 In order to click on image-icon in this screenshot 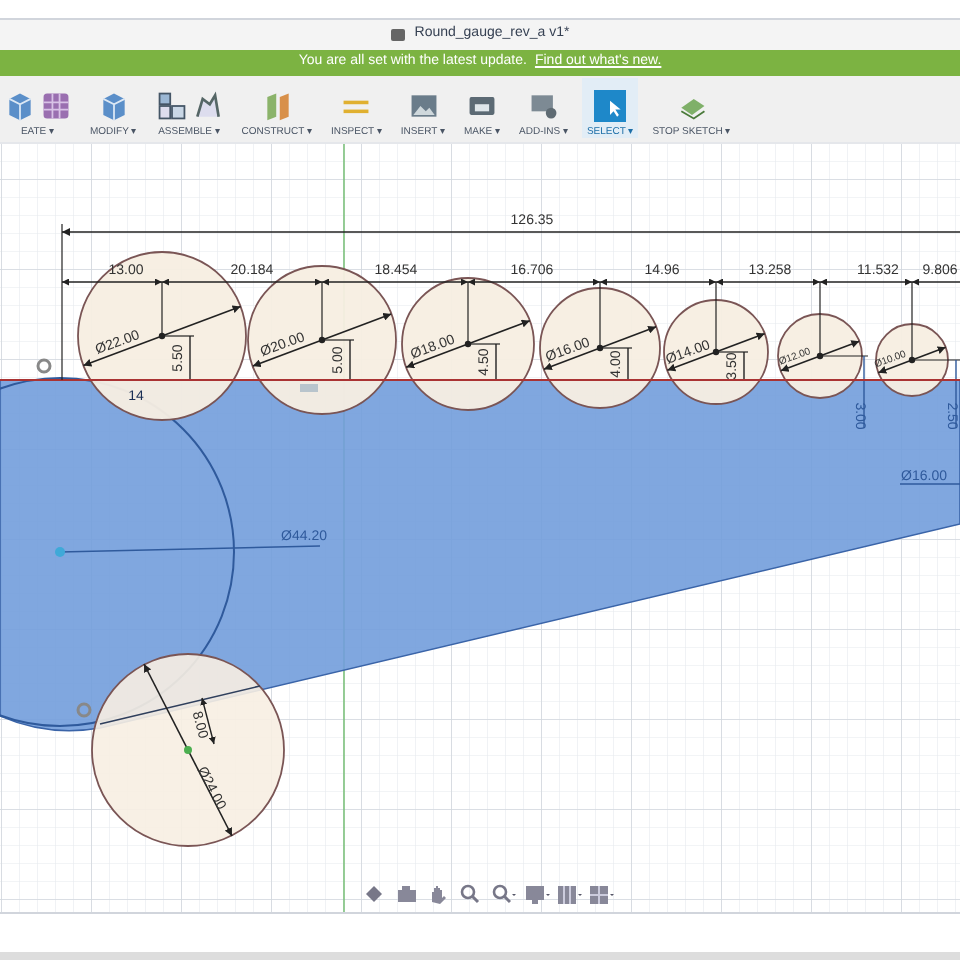, I will do `click(423, 106)`.